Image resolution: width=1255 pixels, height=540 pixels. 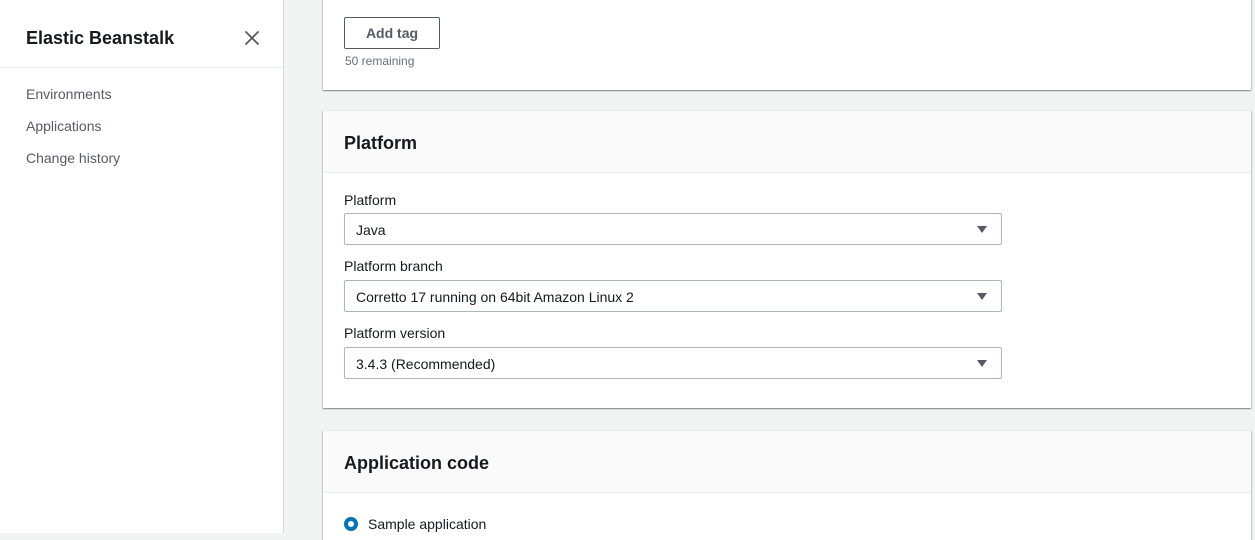 What do you see at coordinates (73, 164) in the screenshot?
I see `sidebar-item-change-history: Change history` at bounding box center [73, 164].